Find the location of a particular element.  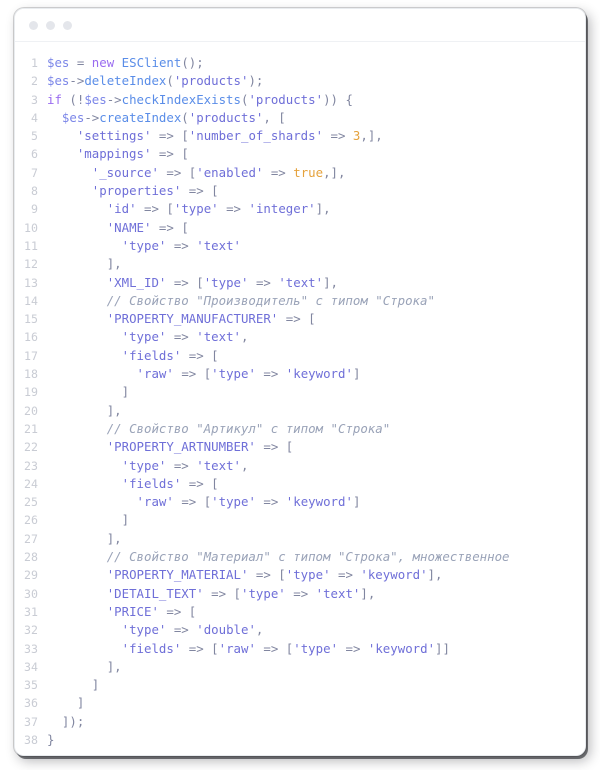

token-str: 'text' is located at coordinates (218, 245).